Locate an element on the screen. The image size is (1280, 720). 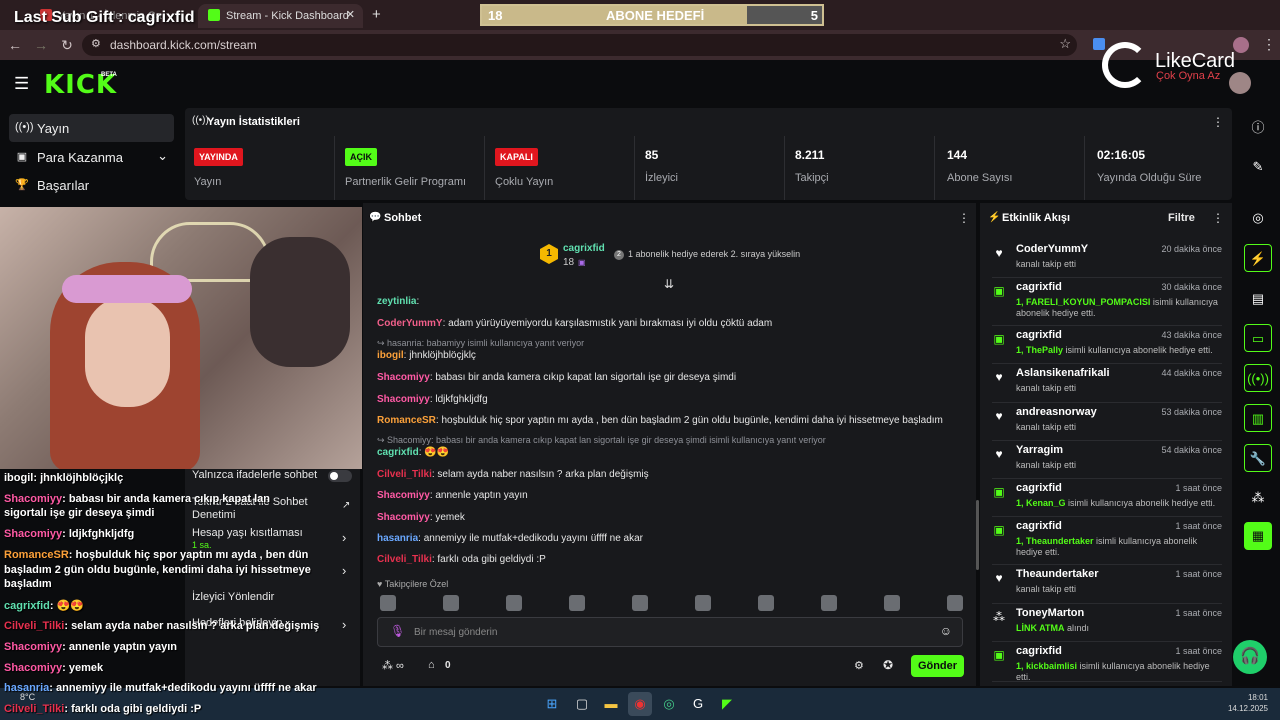
last-sub-gift-overlay: Last Sub Gift : cagrixfid is located at coordinates (104, 17).